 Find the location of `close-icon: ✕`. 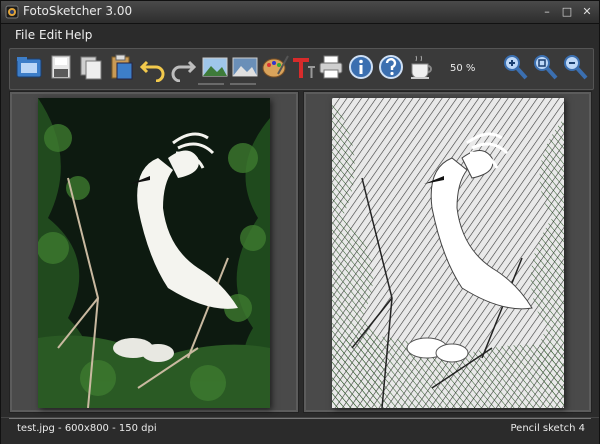

close-icon: ✕ is located at coordinates (587, 12).